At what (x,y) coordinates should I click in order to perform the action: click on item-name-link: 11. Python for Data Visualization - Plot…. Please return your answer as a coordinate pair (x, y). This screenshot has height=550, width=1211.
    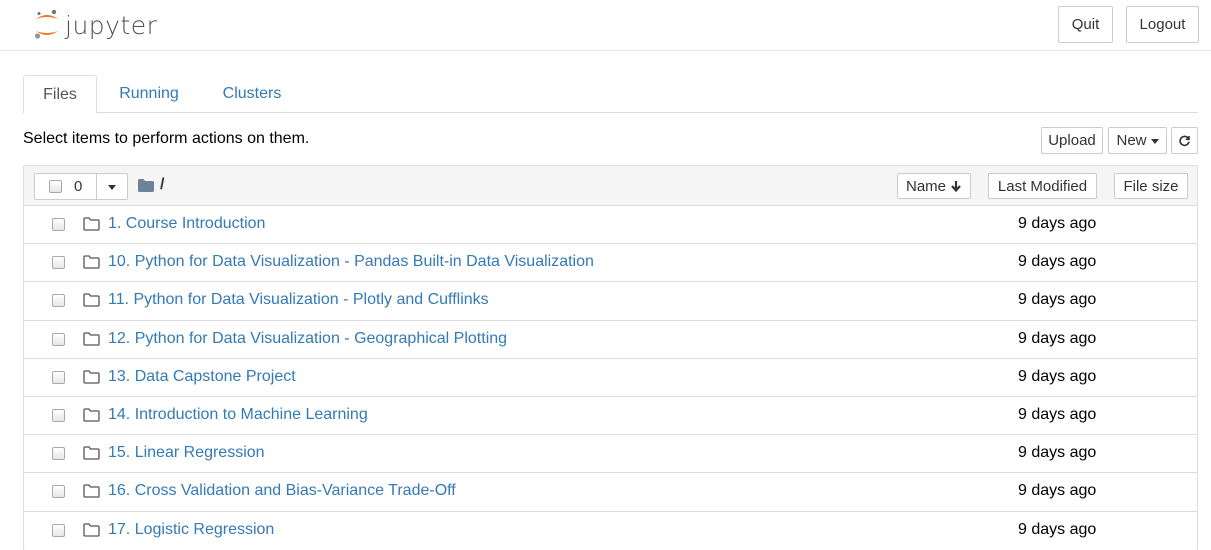
    Looking at the image, I should click on (298, 300).